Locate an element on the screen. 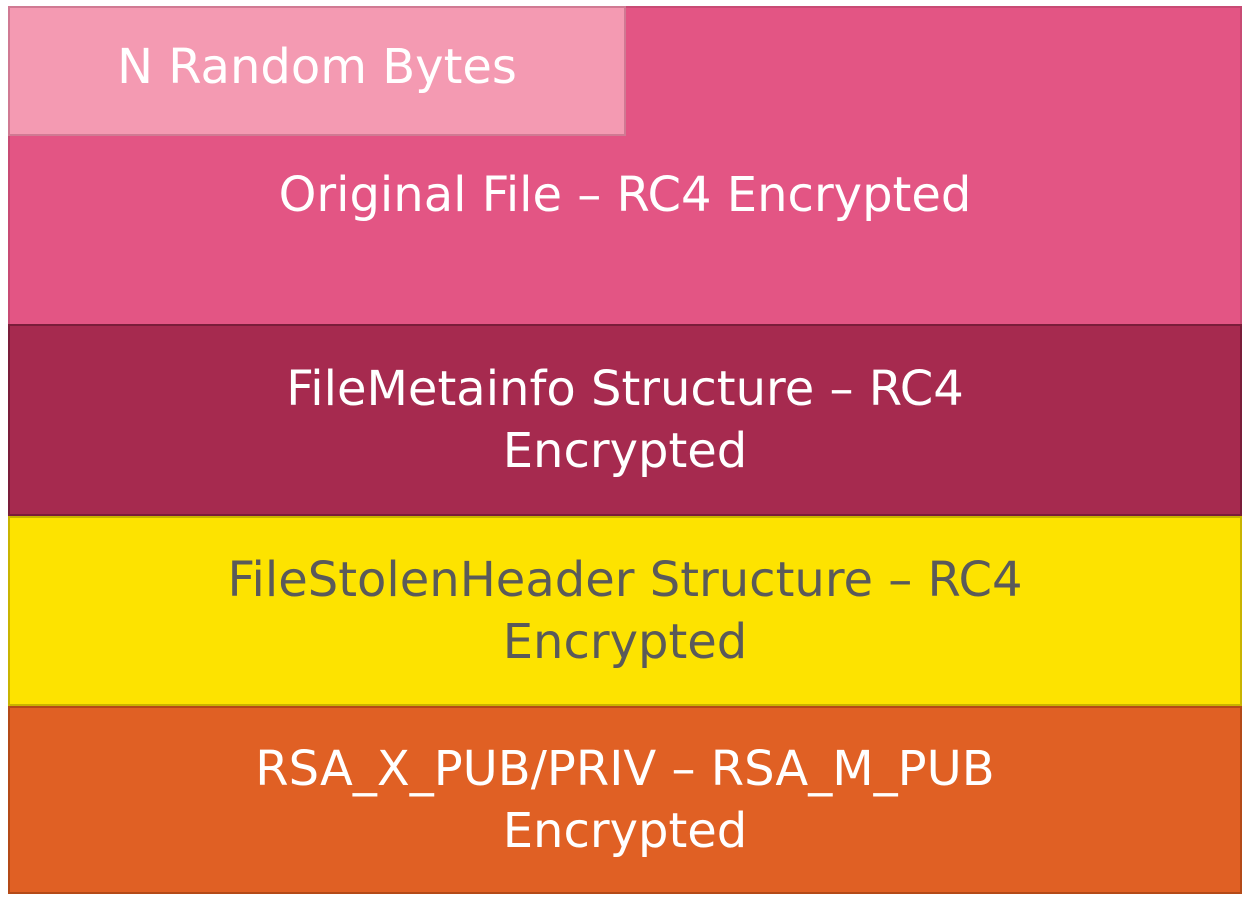 This screenshot has width=1245, height=897. original-file-label: Original File – RC4 Encrypted is located at coordinates (625, 195).